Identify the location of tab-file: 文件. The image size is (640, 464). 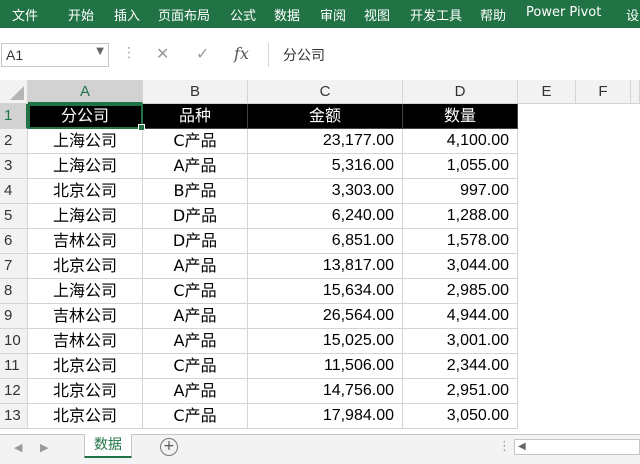
(25, 14).